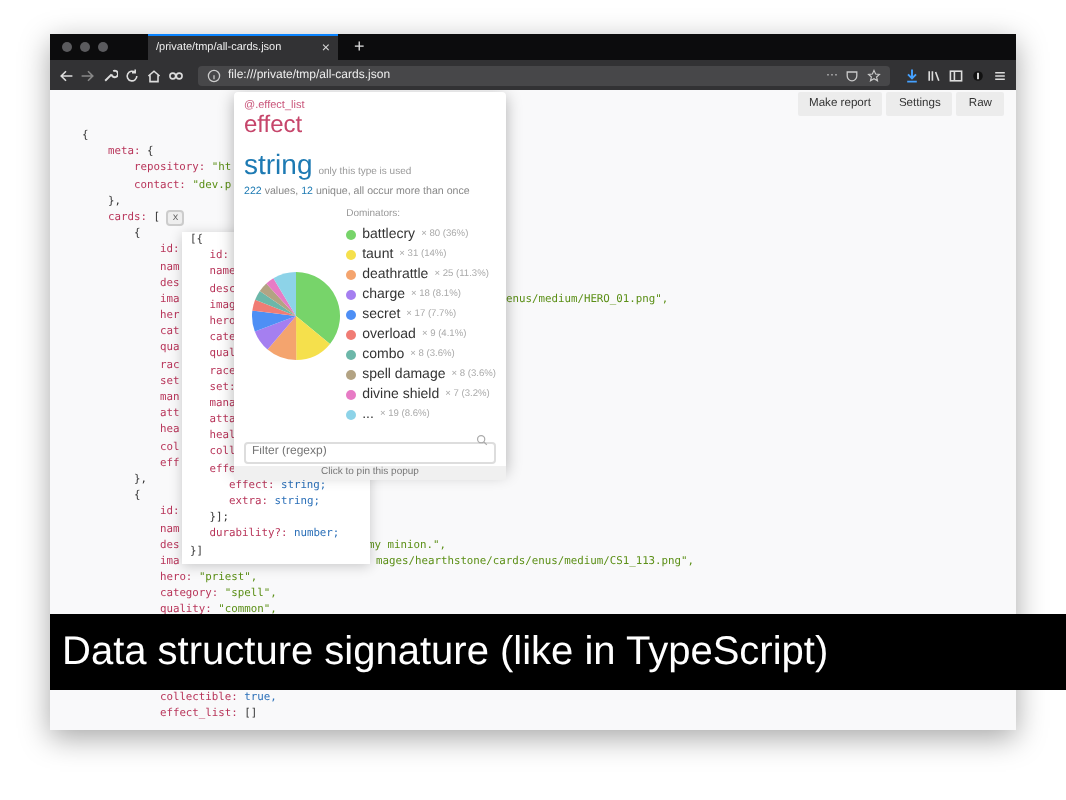  What do you see at coordinates (978, 75) in the screenshot?
I see `extension-icon` at bounding box center [978, 75].